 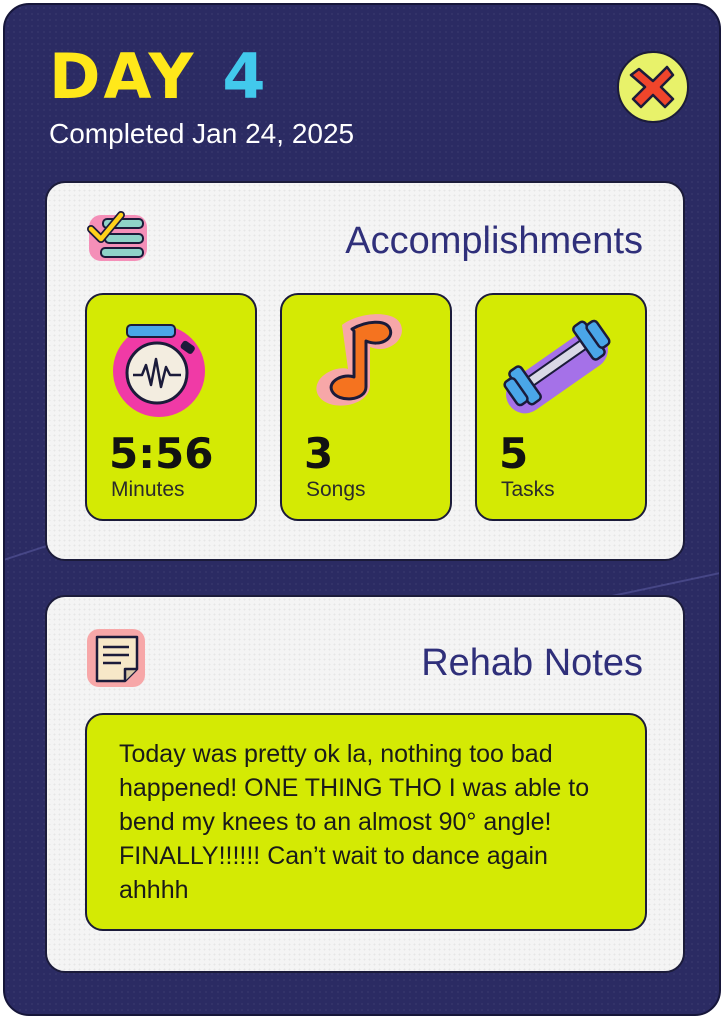 I want to click on page-title: DAY 4, so click(x=159, y=77).